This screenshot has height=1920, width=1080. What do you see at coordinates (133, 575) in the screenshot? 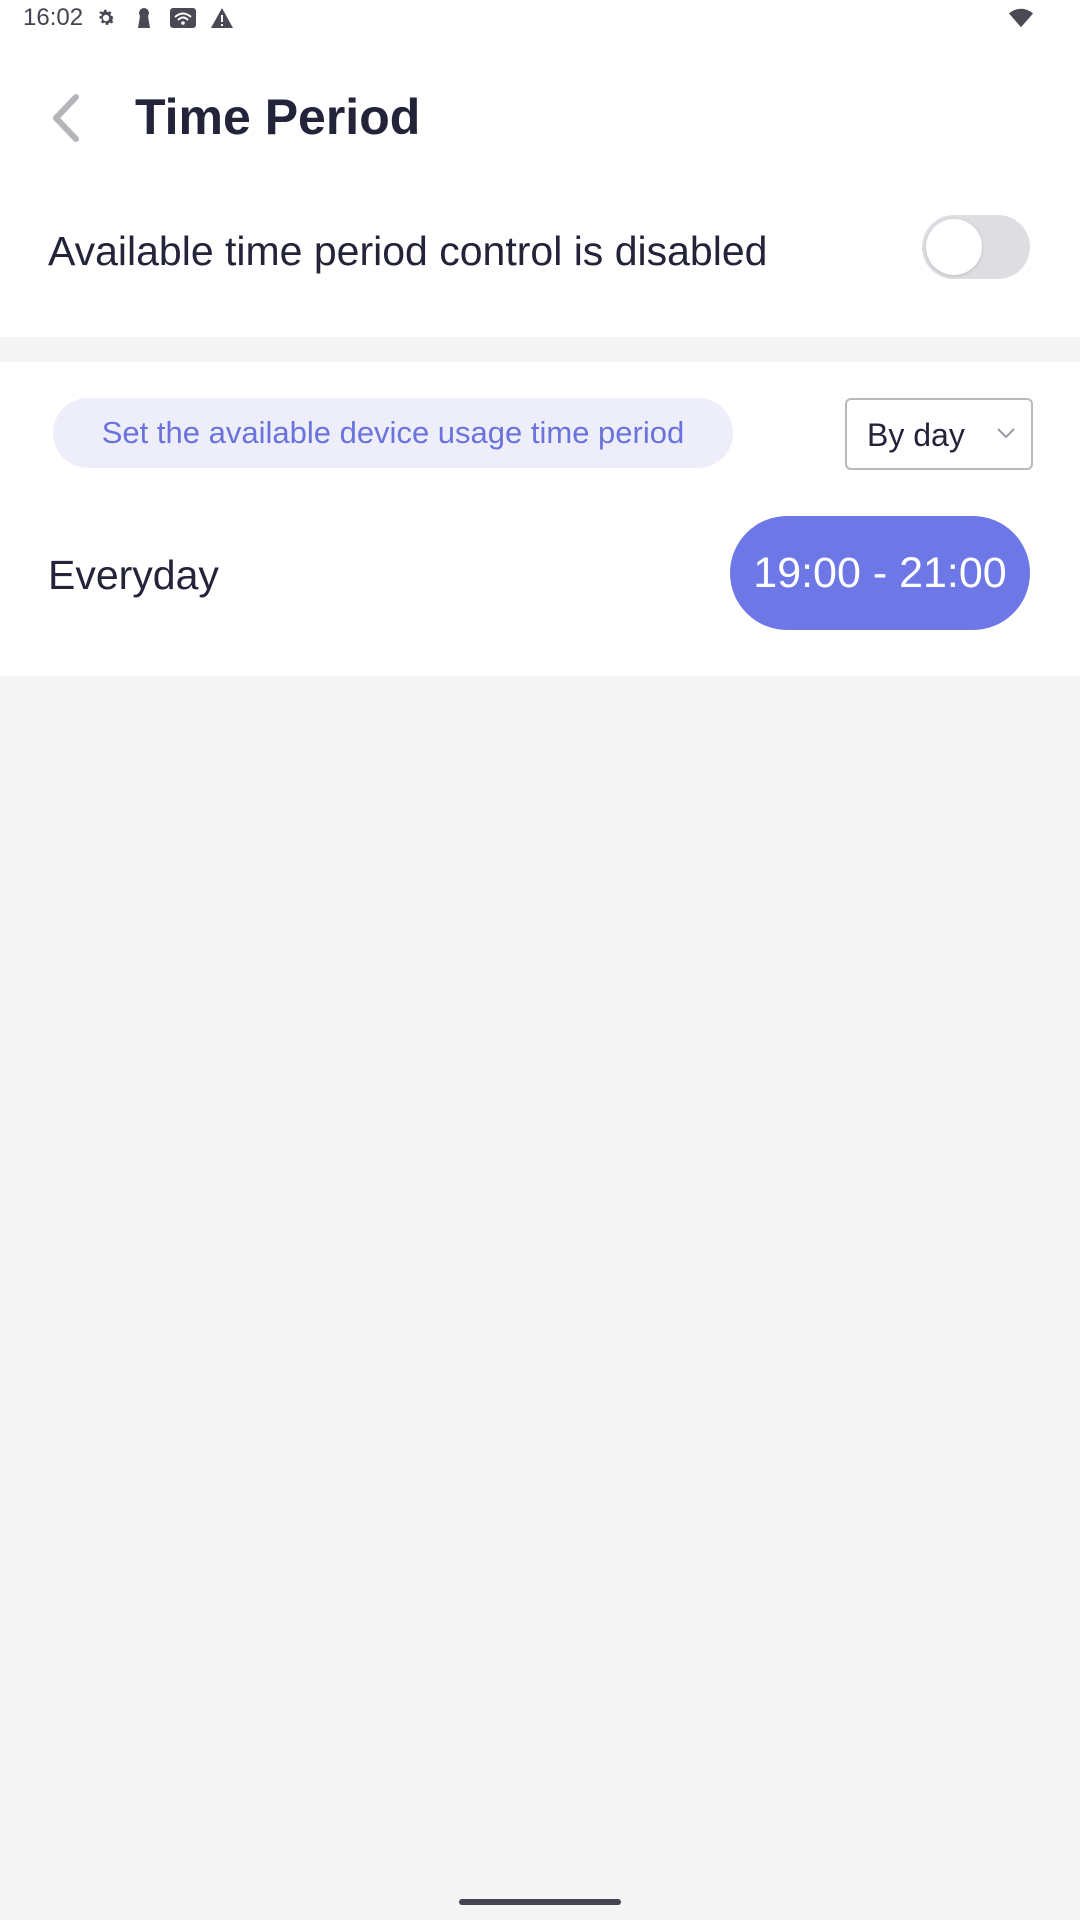
I see `schedule-day-label: Everyday` at bounding box center [133, 575].